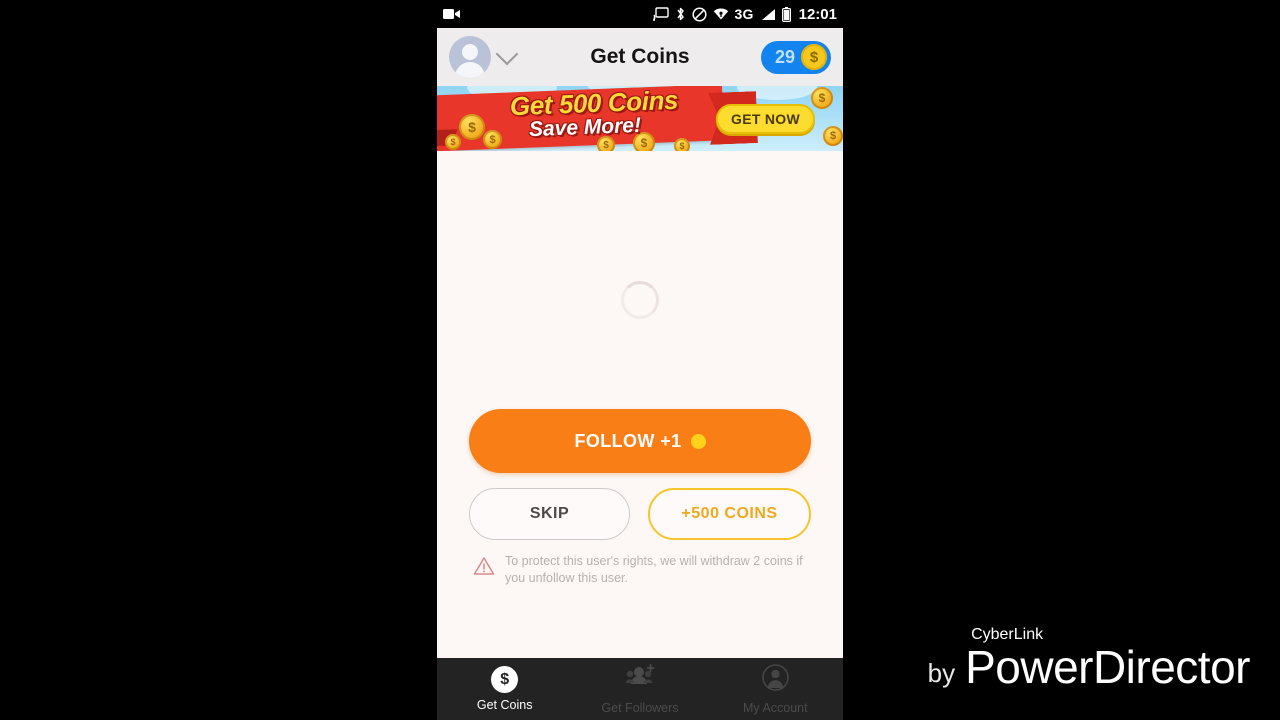 This screenshot has height=720, width=1280. What do you see at coordinates (640, 57) in the screenshot?
I see `app-header: Get Coins 29 $` at bounding box center [640, 57].